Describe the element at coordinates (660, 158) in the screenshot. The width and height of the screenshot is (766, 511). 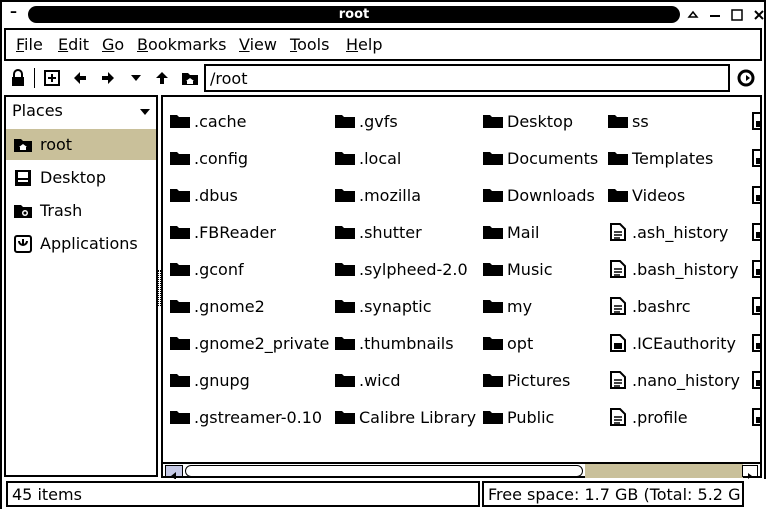
I see `file-item: Templates` at that location.